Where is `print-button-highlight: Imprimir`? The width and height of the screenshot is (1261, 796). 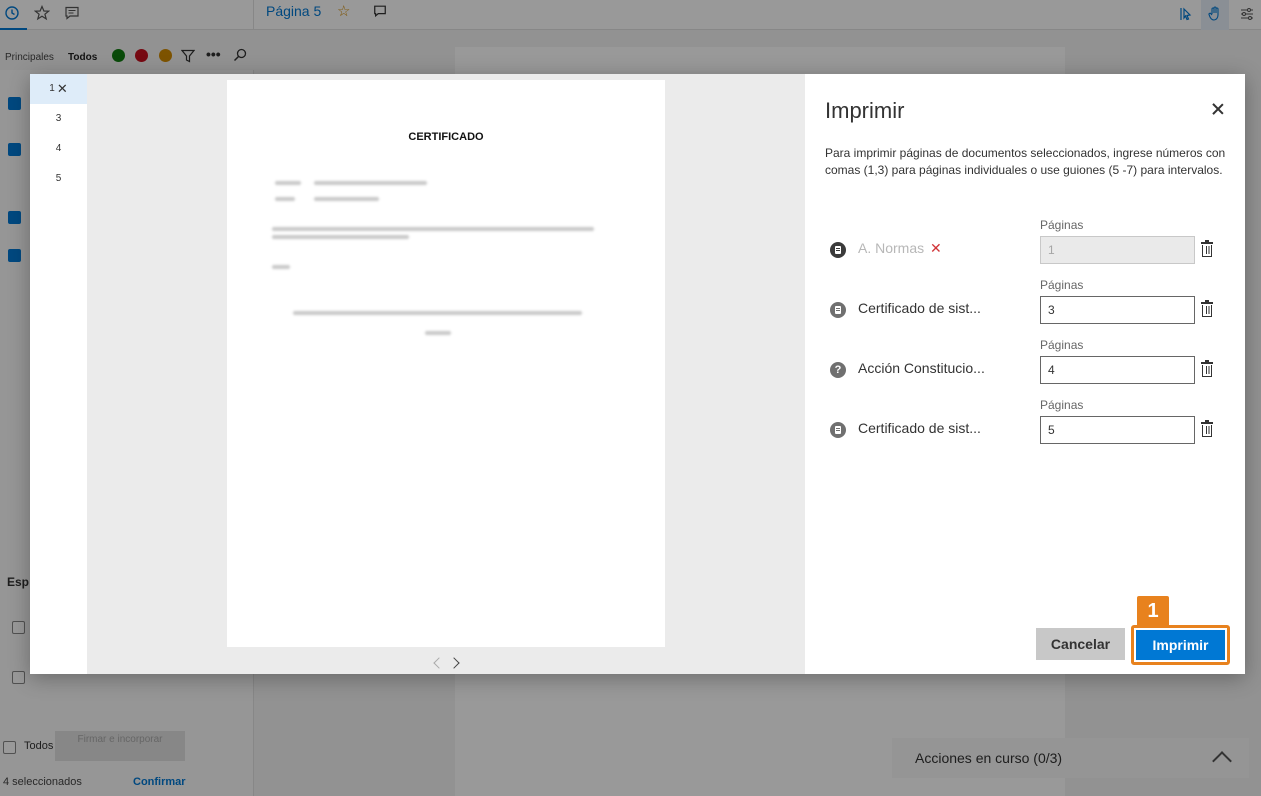 print-button-highlight: Imprimir is located at coordinates (1180, 645).